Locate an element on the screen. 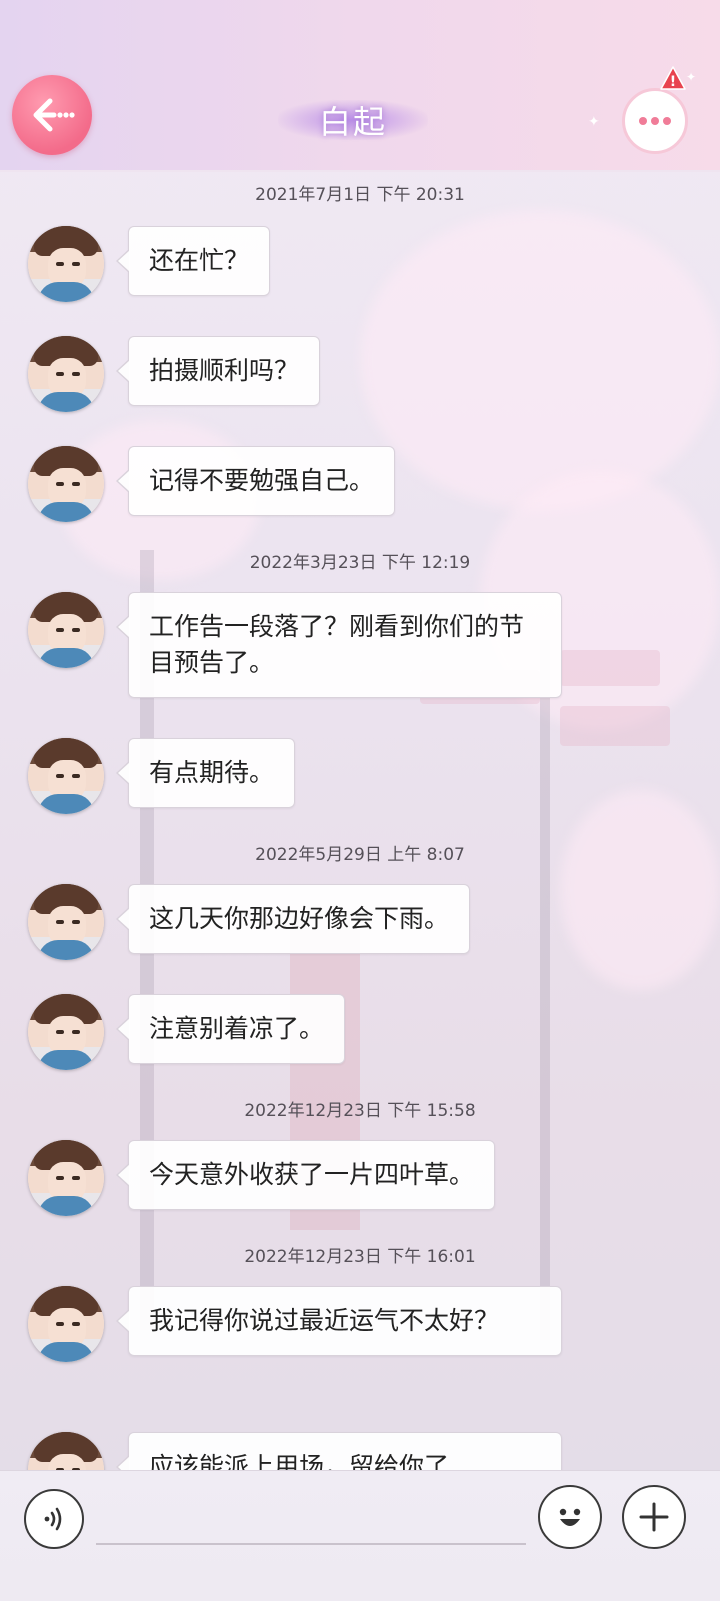 The width and height of the screenshot is (720, 1601). arrow-left-icon is located at coordinates (54, 115).